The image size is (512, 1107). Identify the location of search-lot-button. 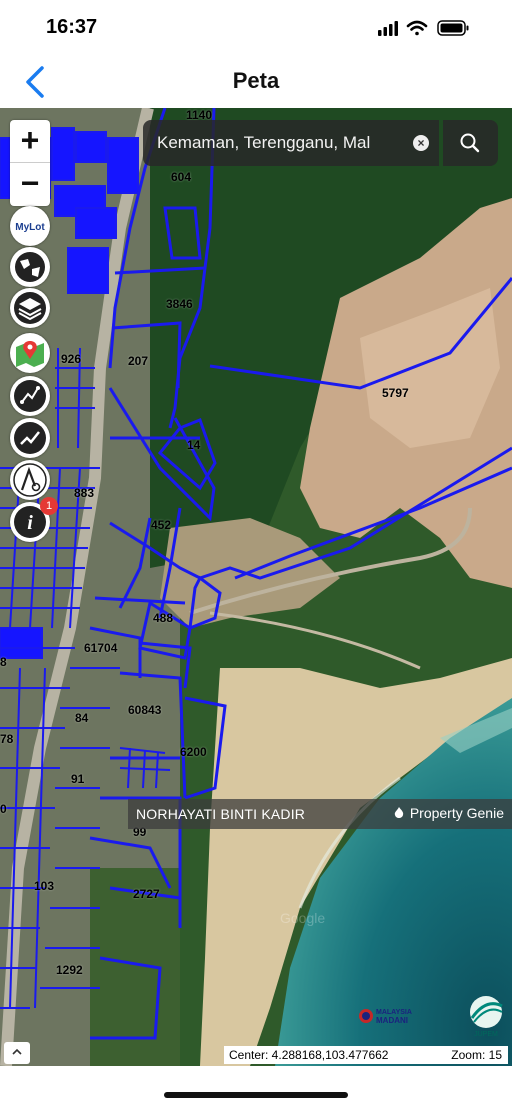
(30, 480).